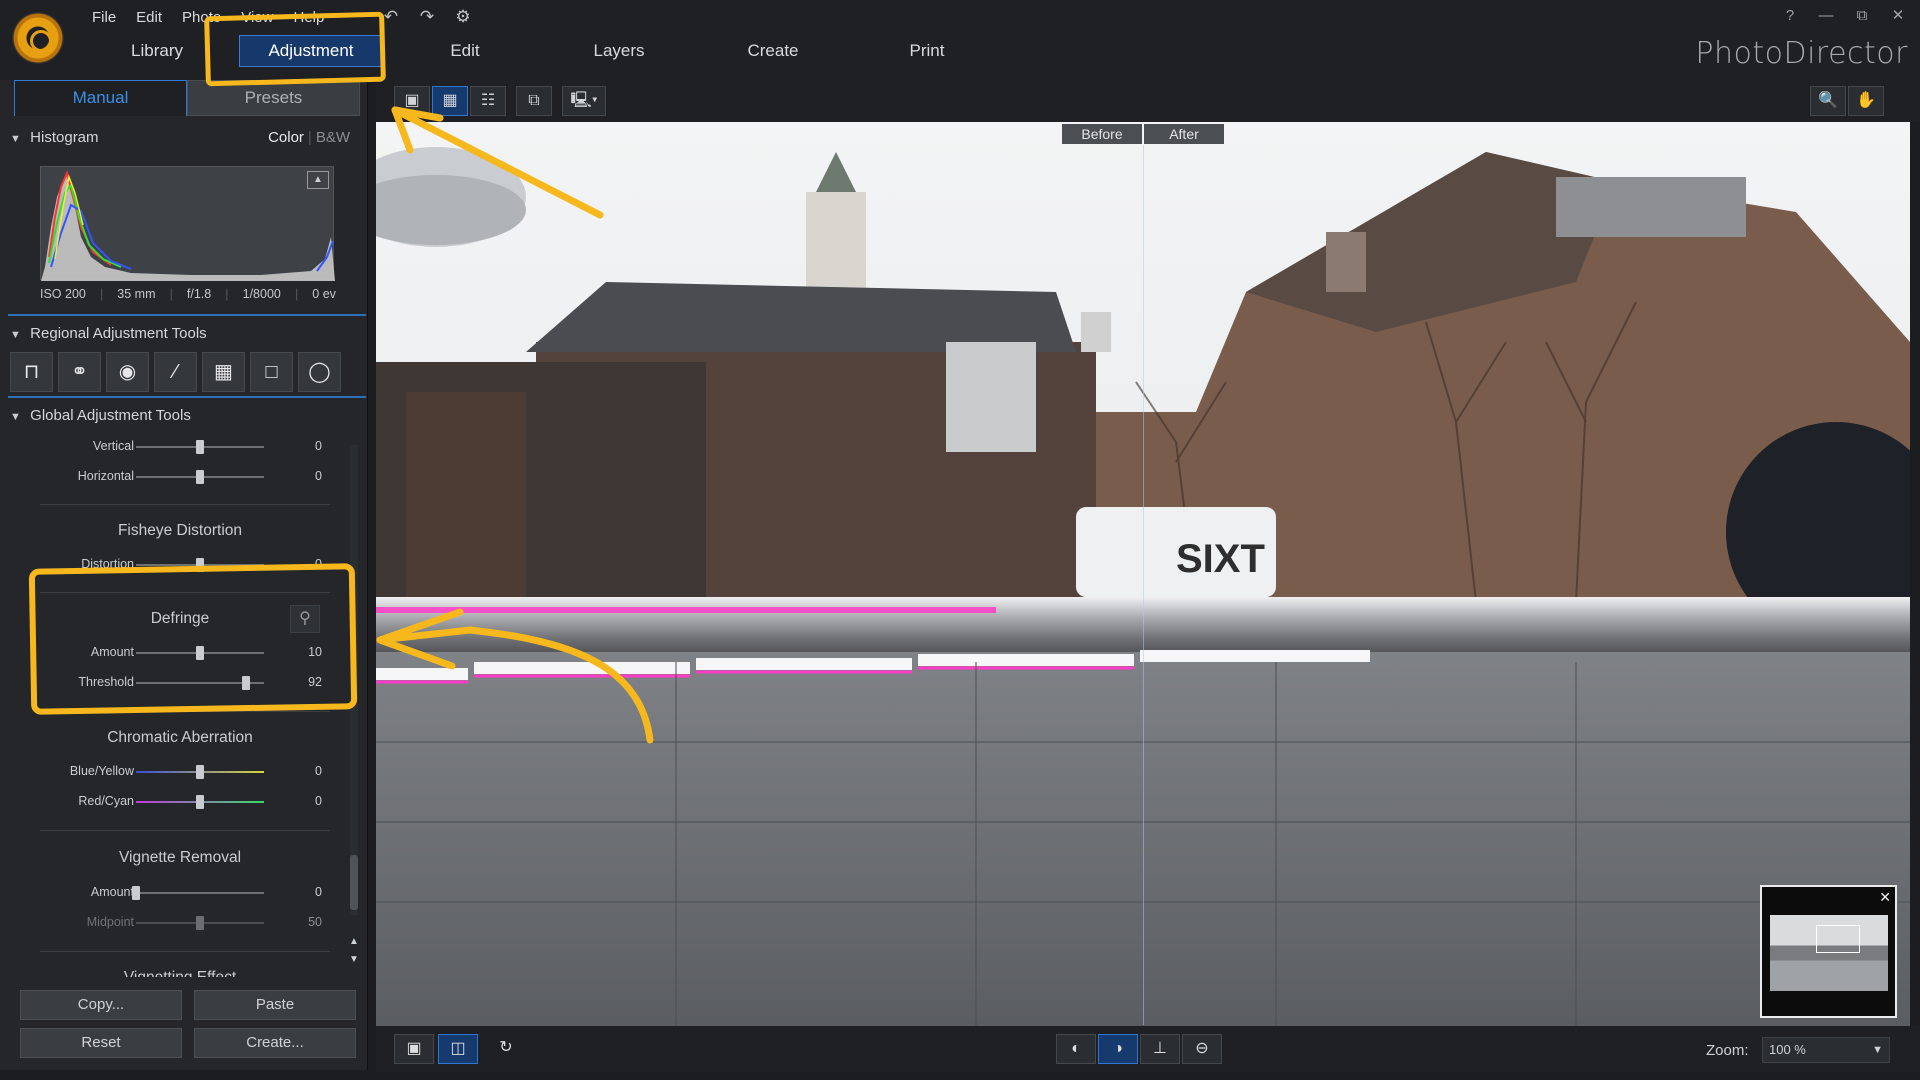 Image resolution: width=1920 pixels, height=1080 pixels. I want to click on zoom-tool-icon: 🔍, so click(1828, 101).